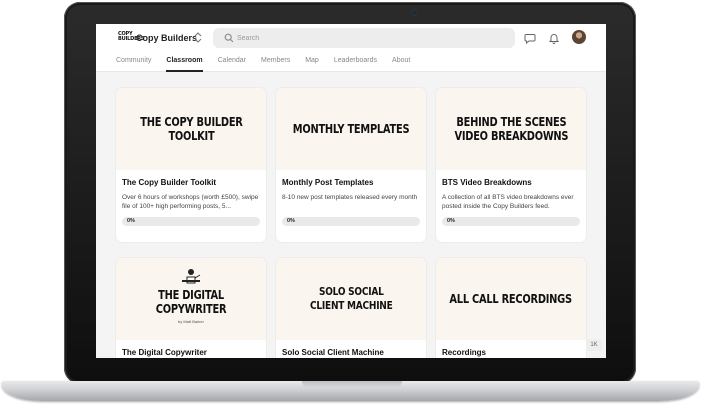  What do you see at coordinates (367, 38) in the screenshot?
I see `search-input` at bounding box center [367, 38].